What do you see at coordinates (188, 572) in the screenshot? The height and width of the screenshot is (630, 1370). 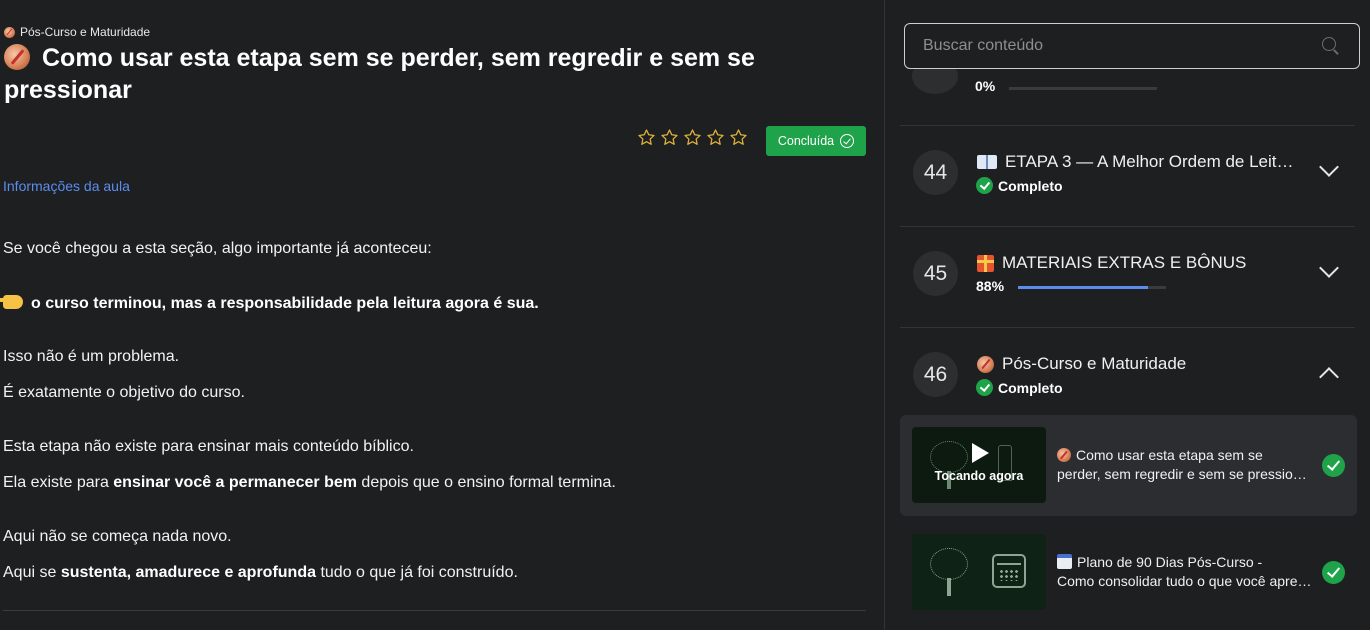 I see `paragraph-bold: sustenta, amadurece e aprofunda` at bounding box center [188, 572].